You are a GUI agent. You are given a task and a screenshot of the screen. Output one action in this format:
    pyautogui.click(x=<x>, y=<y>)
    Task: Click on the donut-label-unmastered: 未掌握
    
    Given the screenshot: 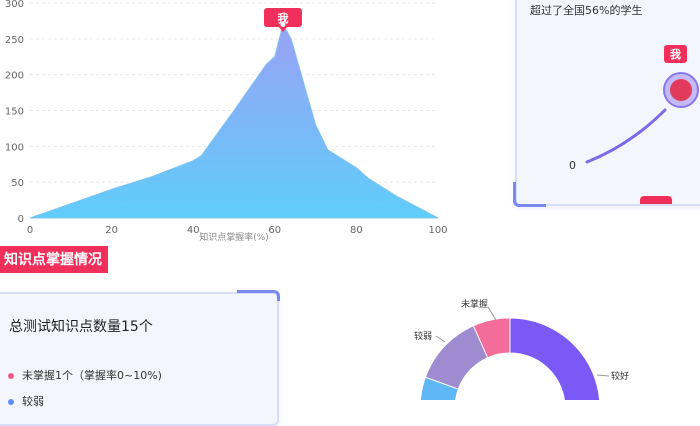 What is the action you would take?
    pyautogui.click(x=474, y=304)
    